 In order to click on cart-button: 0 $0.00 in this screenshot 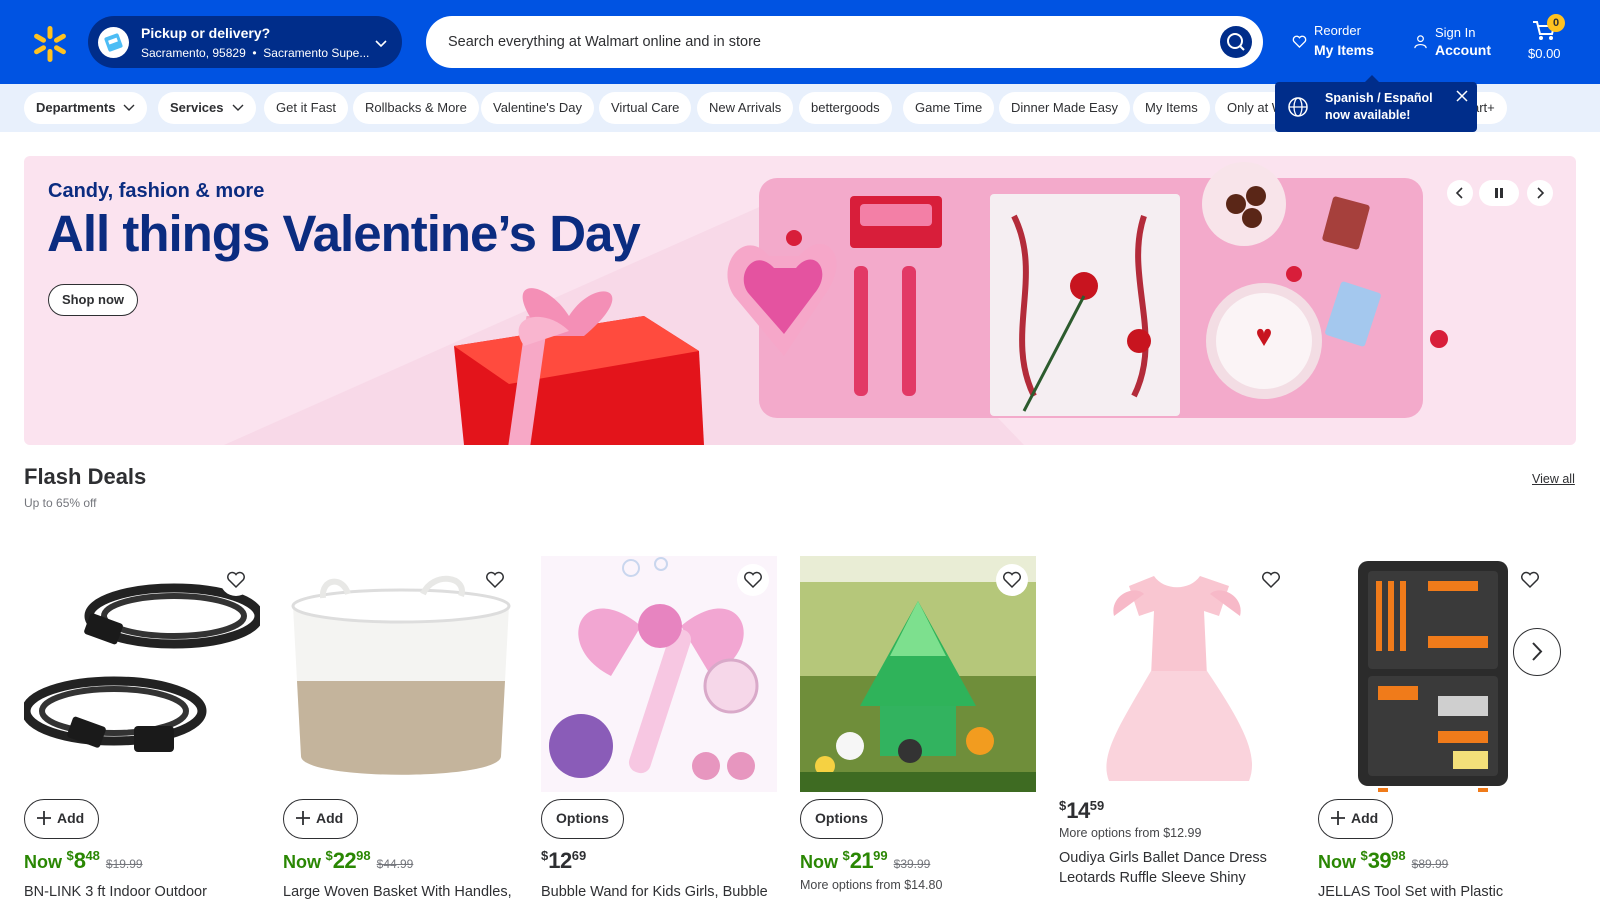, I will do `click(1551, 39)`.